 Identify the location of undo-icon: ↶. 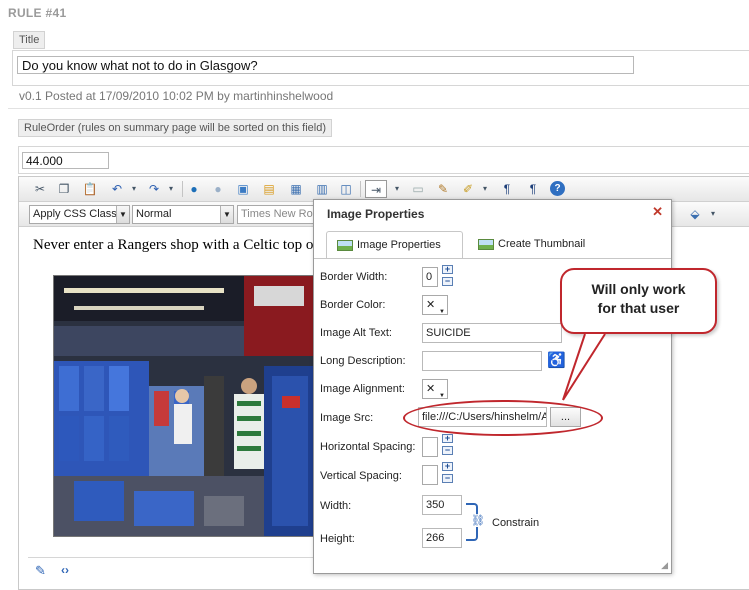
(117, 189).